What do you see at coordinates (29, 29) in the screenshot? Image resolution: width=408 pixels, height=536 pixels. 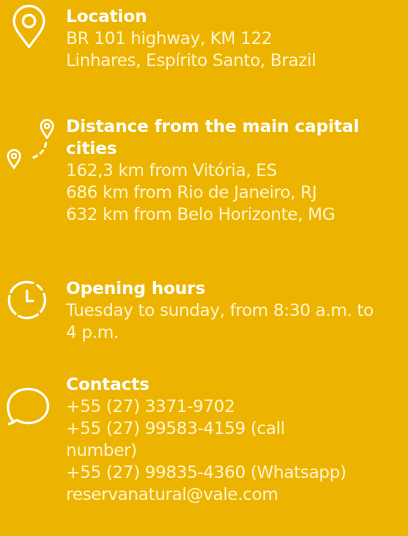 I see `location-pin-icon` at bounding box center [29, 29].